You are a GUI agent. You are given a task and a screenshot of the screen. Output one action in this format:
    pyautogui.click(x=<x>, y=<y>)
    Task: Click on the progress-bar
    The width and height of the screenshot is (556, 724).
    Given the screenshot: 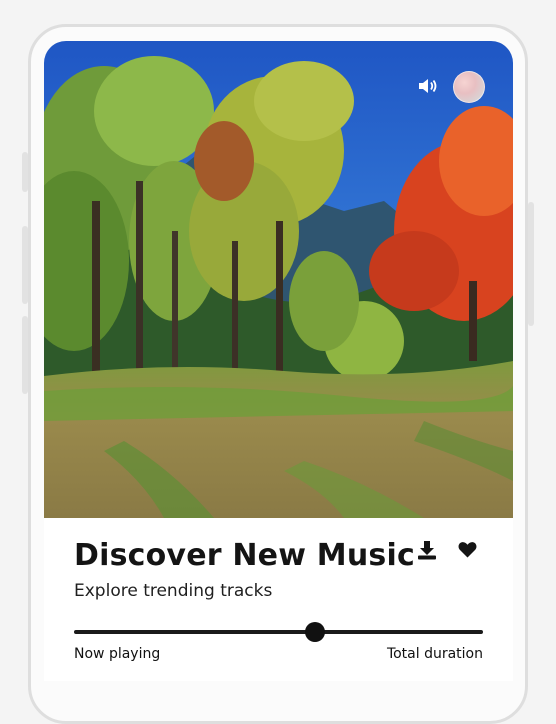 What is the action you would take?
    pyautogui.click(x=278, y=632)
    